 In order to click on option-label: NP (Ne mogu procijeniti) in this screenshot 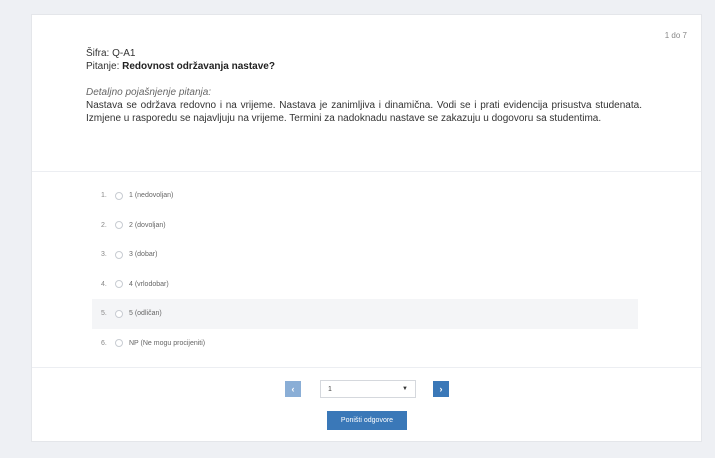, I will do `click(167, 343)`.